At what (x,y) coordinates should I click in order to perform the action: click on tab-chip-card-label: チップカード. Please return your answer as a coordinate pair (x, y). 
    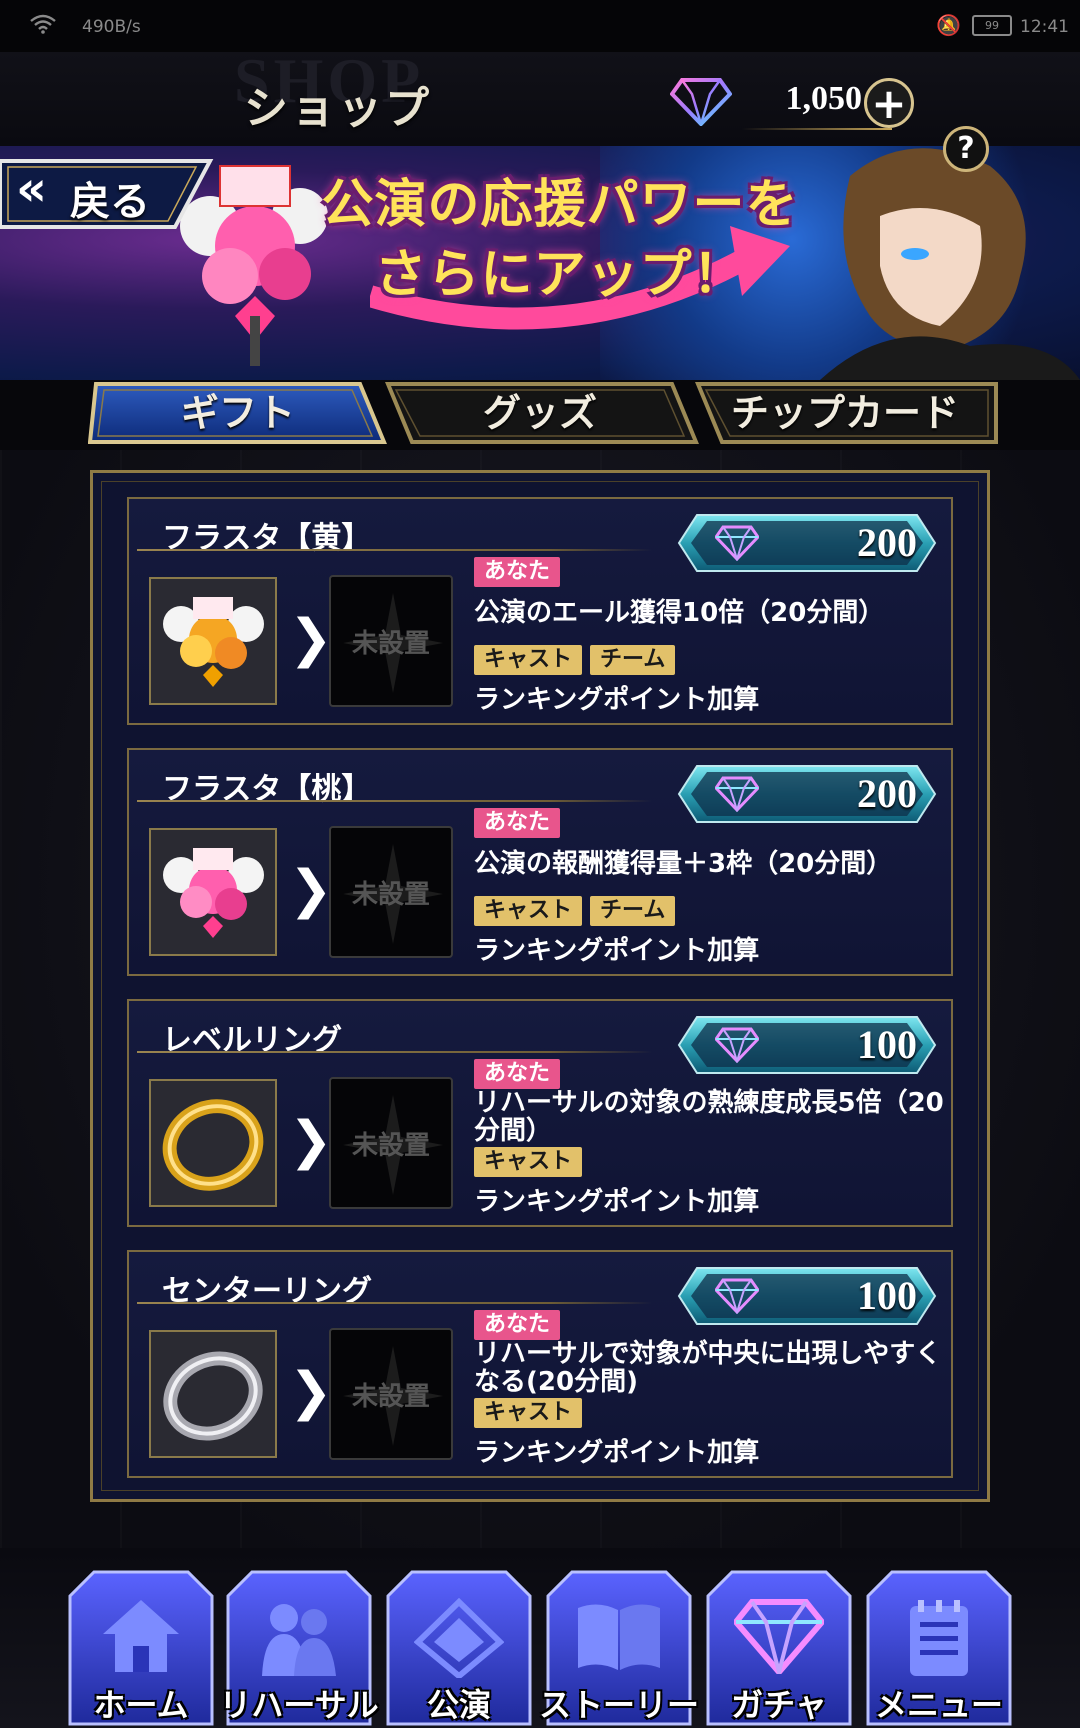
    Looking at the image, I should click on (844, 413).